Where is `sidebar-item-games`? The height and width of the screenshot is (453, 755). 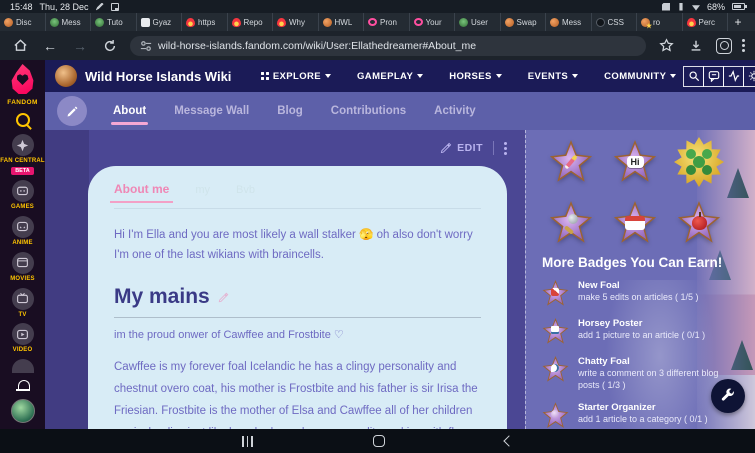 sidebar-item-games is located at coordinates (22, 190).